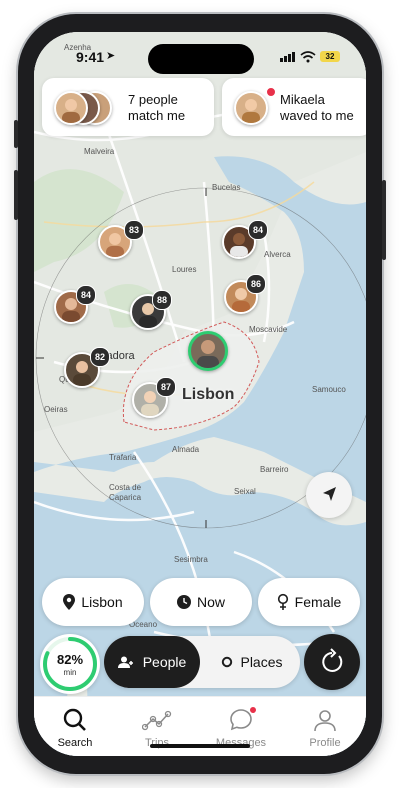 The image size is (400, 788). Describe the element at coordinates (184, 269) in the screenshot. I see `svg-text: Loures` at that location.